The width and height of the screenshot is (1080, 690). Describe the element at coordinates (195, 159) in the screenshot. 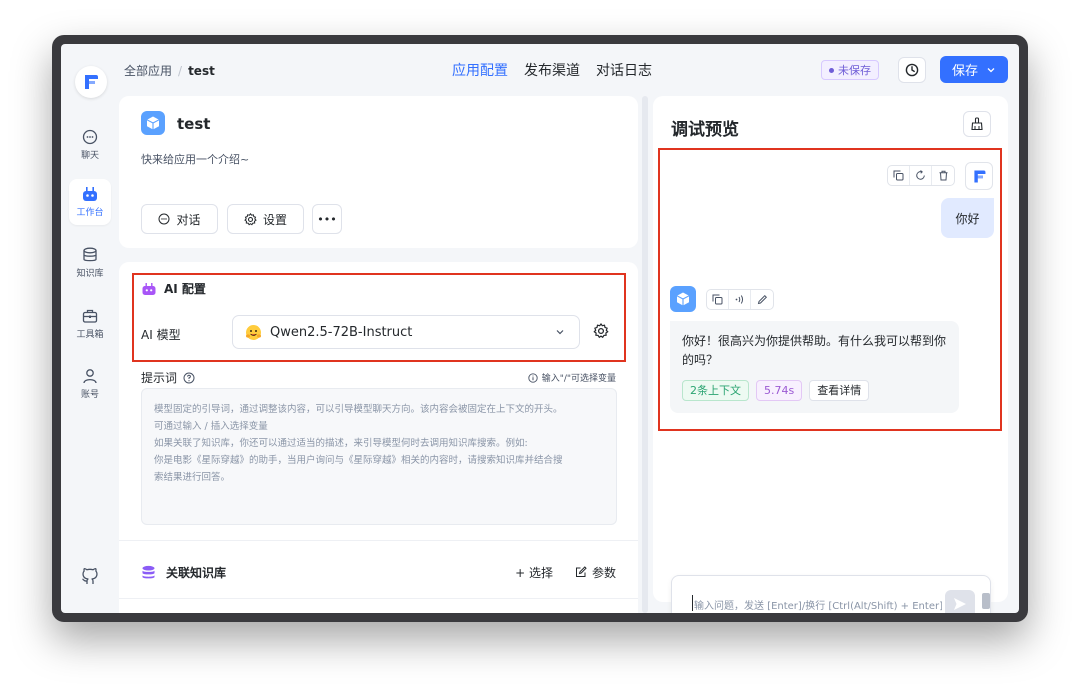

I see `app-description: 快来给应用一个介绍~` at that location.